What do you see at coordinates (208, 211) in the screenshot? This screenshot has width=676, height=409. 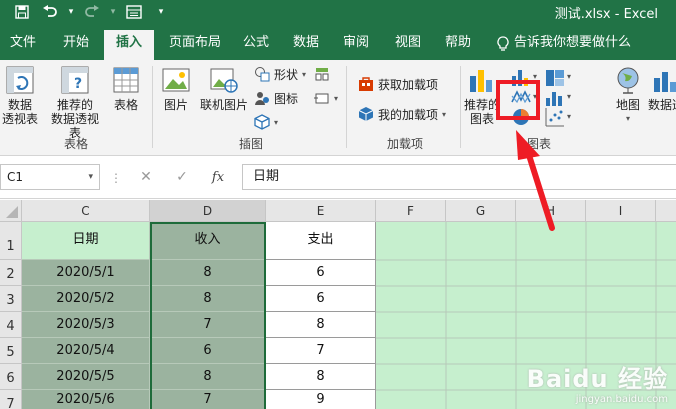 I see `column-header-d: D` at bounding box center [208, 211].